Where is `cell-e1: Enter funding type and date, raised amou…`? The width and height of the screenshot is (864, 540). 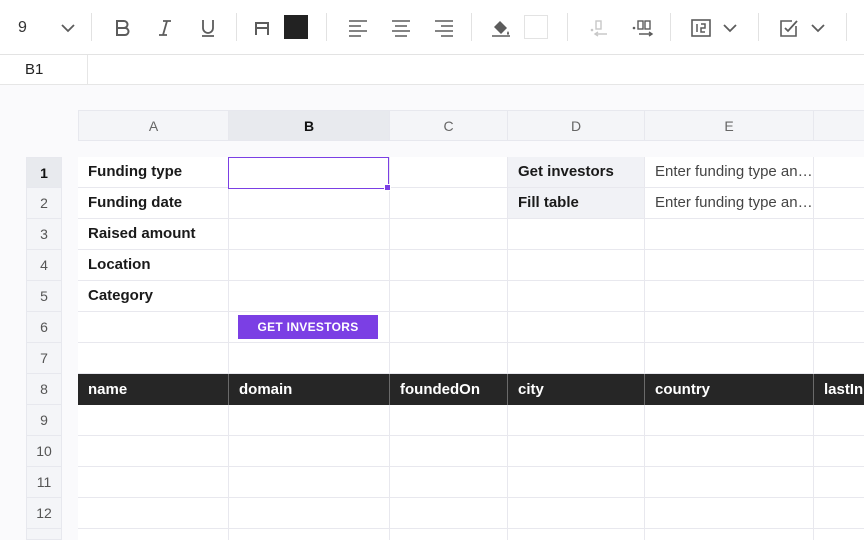 cell-e1: Enter funding type and date, raised amou… is located at coordinates (729, 172).